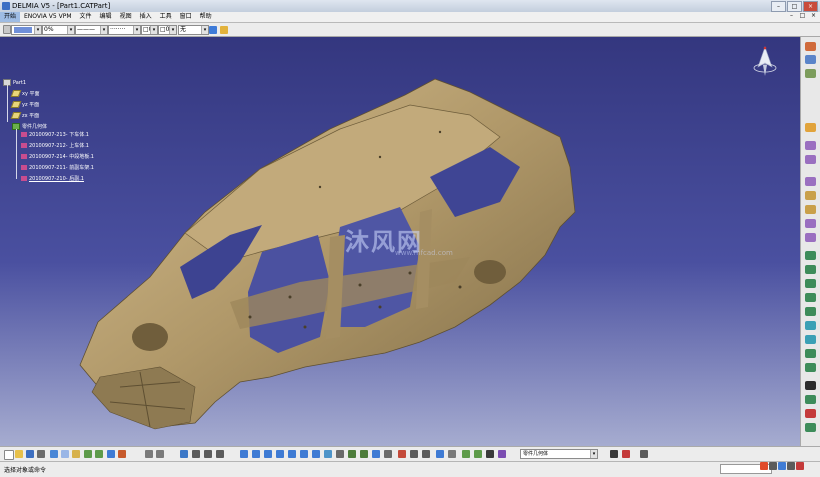 The width and height of the screenshot is (820, 477). I want to click on new-file-icon, so click(9, 455).